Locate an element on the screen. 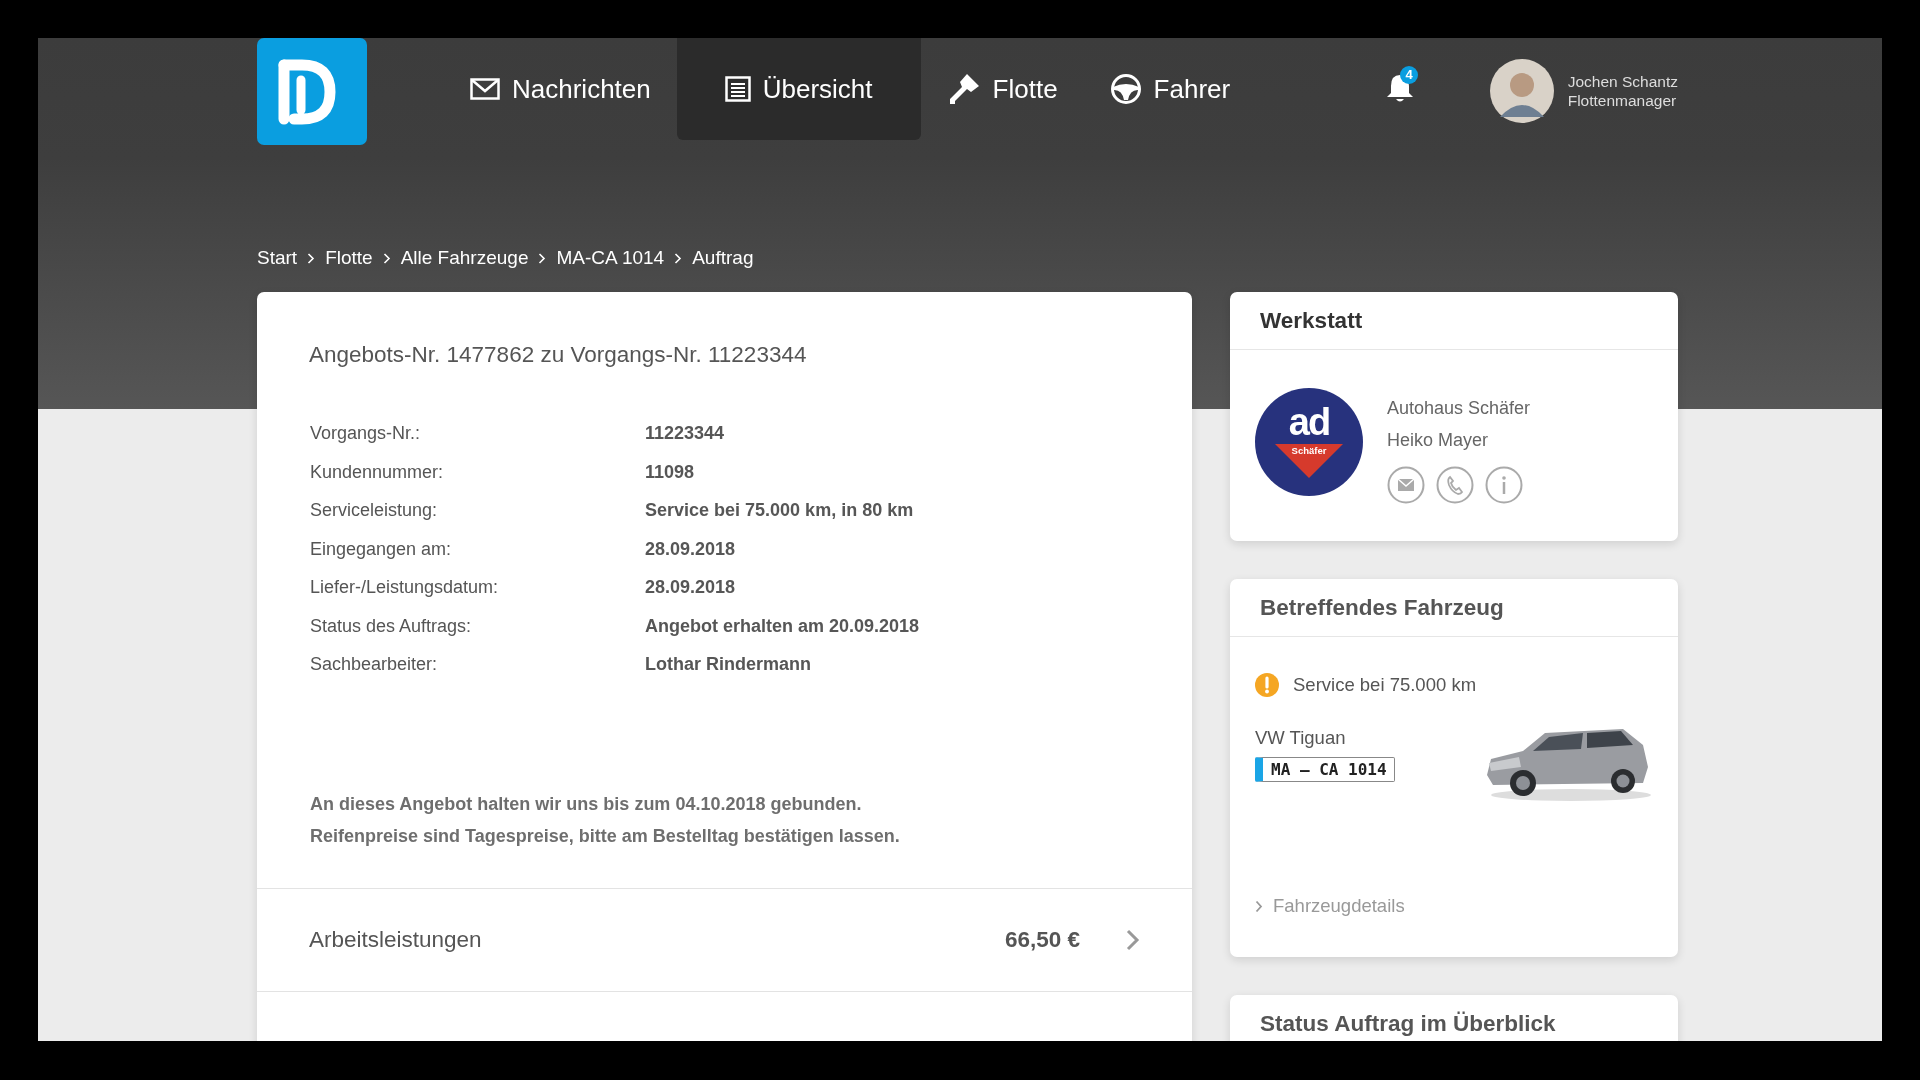  vehicle-model: VW Tiguan is located at coordinates (1301, 738).